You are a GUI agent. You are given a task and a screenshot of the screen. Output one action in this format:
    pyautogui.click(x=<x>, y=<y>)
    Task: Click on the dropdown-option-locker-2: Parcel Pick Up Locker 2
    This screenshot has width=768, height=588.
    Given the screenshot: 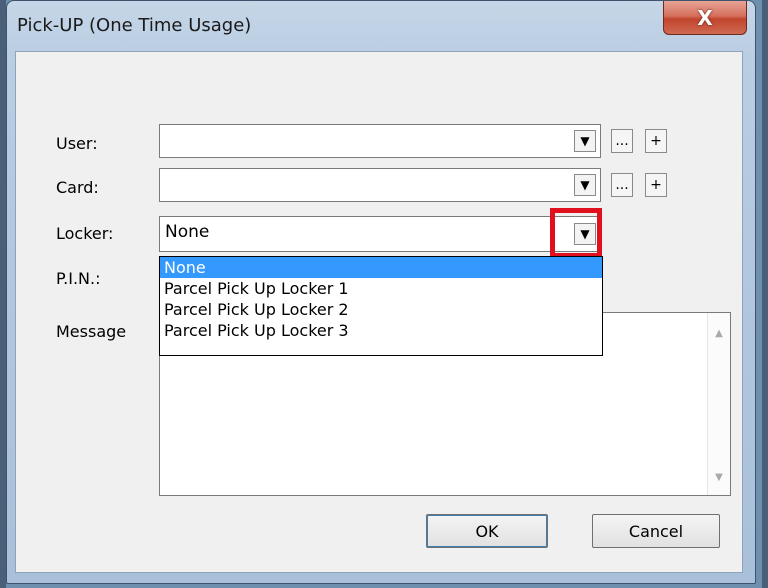 What is the action you would take?
    pyautogui.click(x=381, y=309)
    